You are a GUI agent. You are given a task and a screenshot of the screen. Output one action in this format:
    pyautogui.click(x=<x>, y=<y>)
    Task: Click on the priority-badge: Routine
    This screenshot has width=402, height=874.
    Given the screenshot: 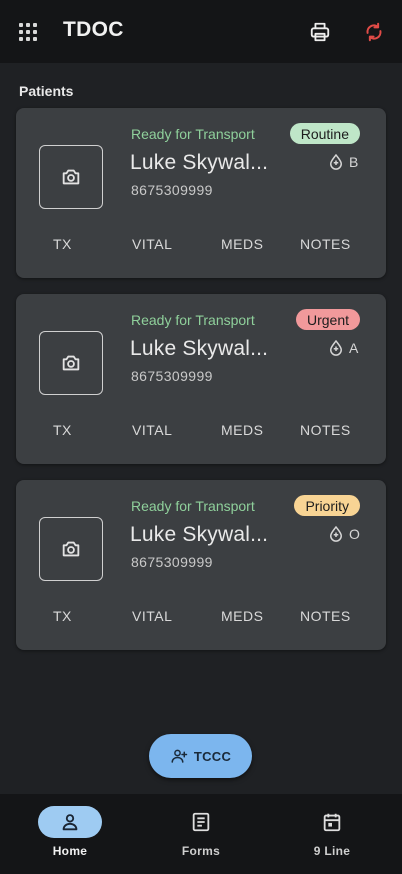 What is the action you would take?
    pyautogui.click(x=324, y=133)
    